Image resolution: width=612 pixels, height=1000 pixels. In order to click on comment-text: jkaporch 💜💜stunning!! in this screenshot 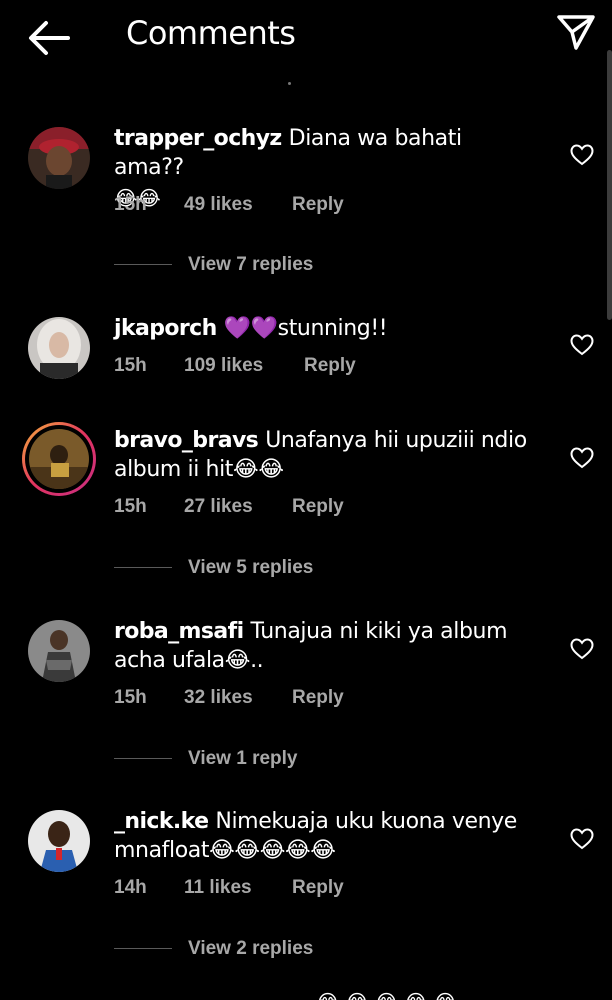, I will do `click(324, 328)`.